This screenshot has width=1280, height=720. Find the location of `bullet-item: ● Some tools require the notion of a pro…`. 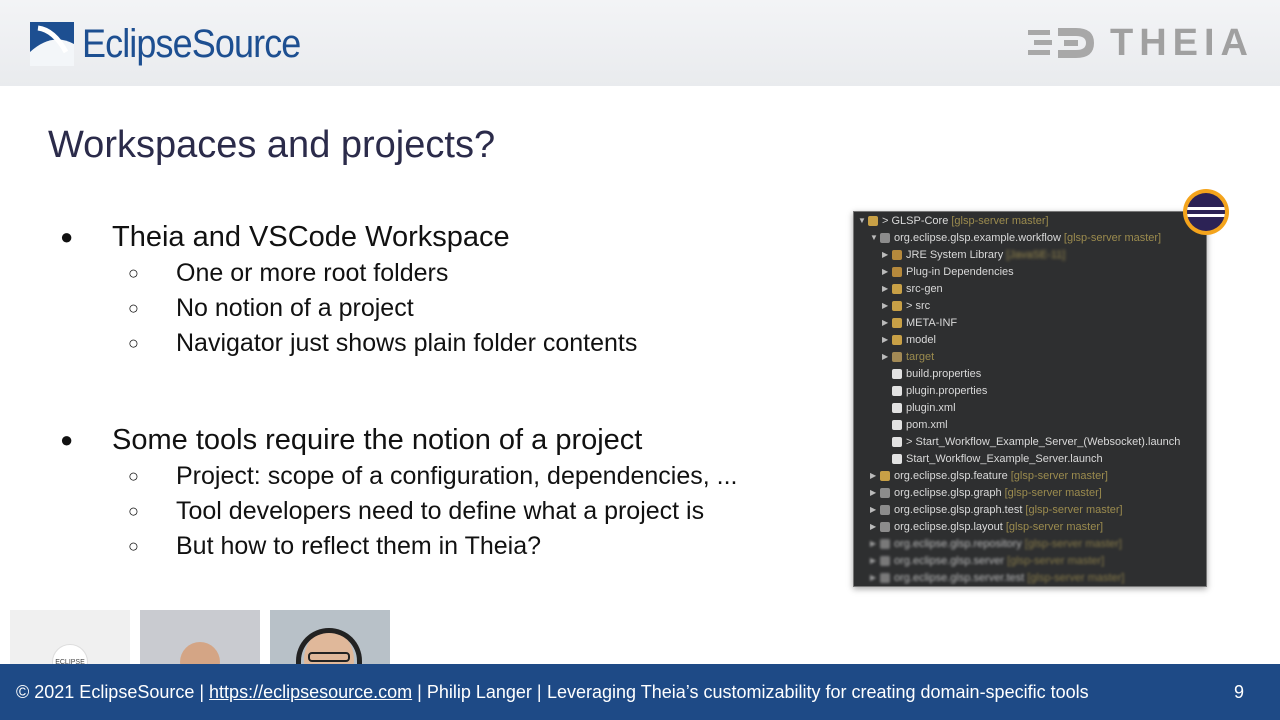

bullet-item: ● Some tools require the notion of a pro… is located at coordinates (450, 440).